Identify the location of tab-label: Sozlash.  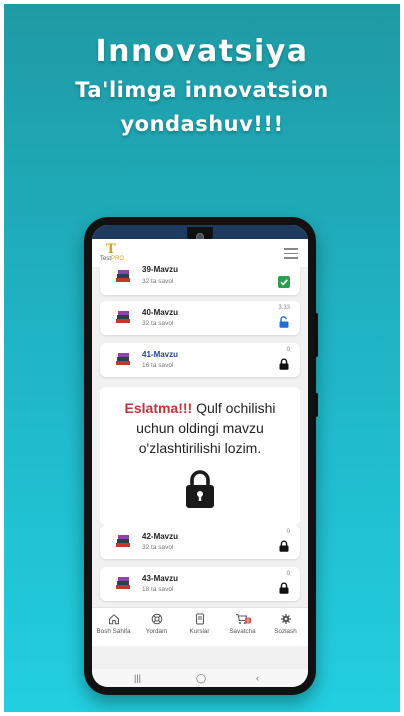
(285, 631).